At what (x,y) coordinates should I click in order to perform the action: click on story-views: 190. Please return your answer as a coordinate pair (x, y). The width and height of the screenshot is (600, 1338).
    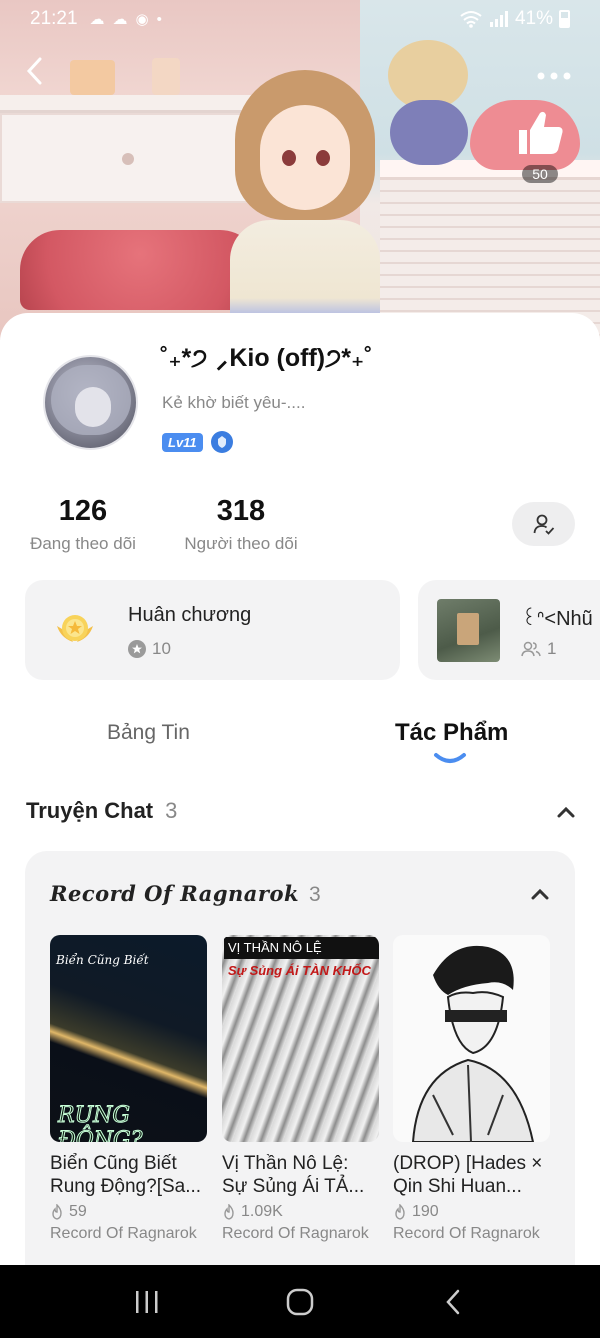
    Looking at the image, I should click on (425, 1211).